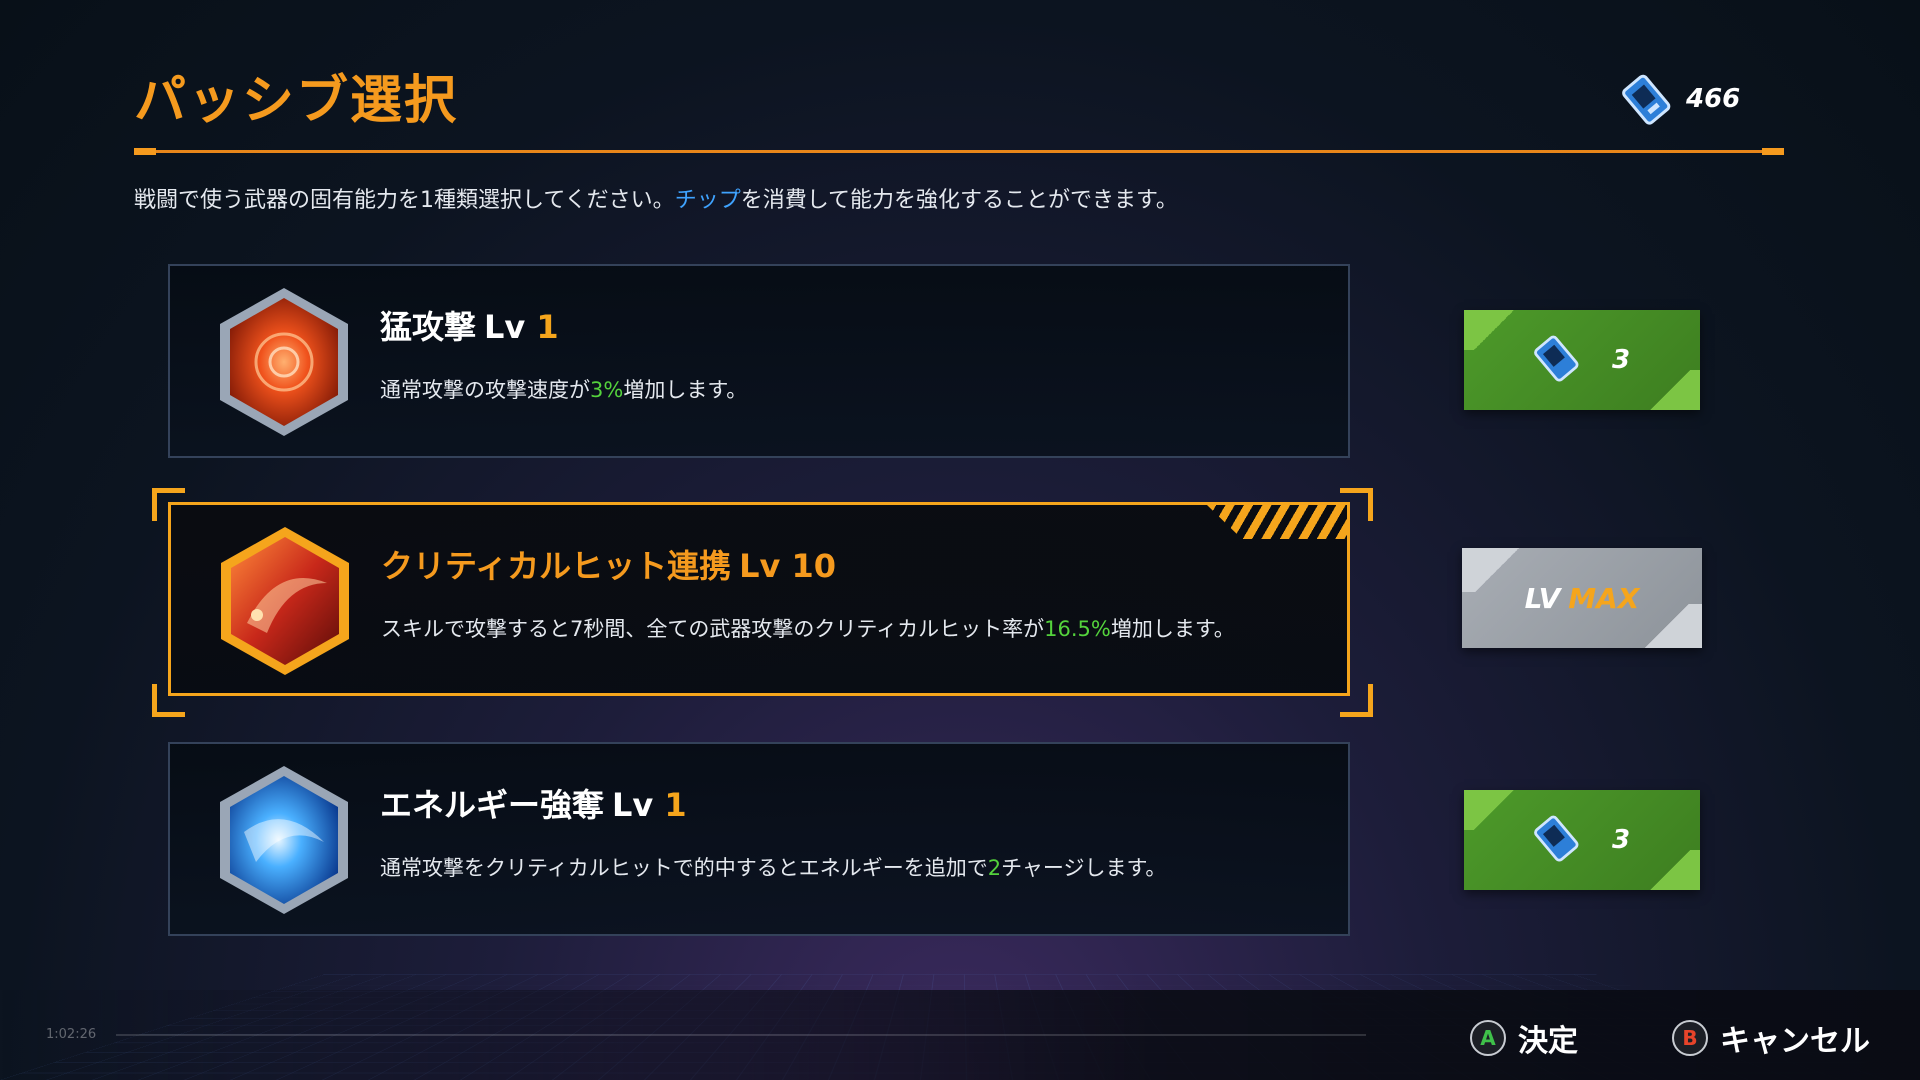 The image size is (1920, 1080). I want to click on selected-stripes, so click(1277, 522).